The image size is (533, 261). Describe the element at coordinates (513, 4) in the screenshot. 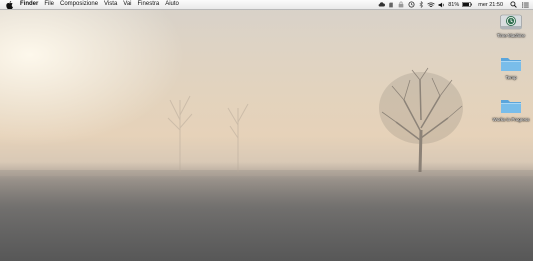

I see `spotlight-search-icon` at that location.